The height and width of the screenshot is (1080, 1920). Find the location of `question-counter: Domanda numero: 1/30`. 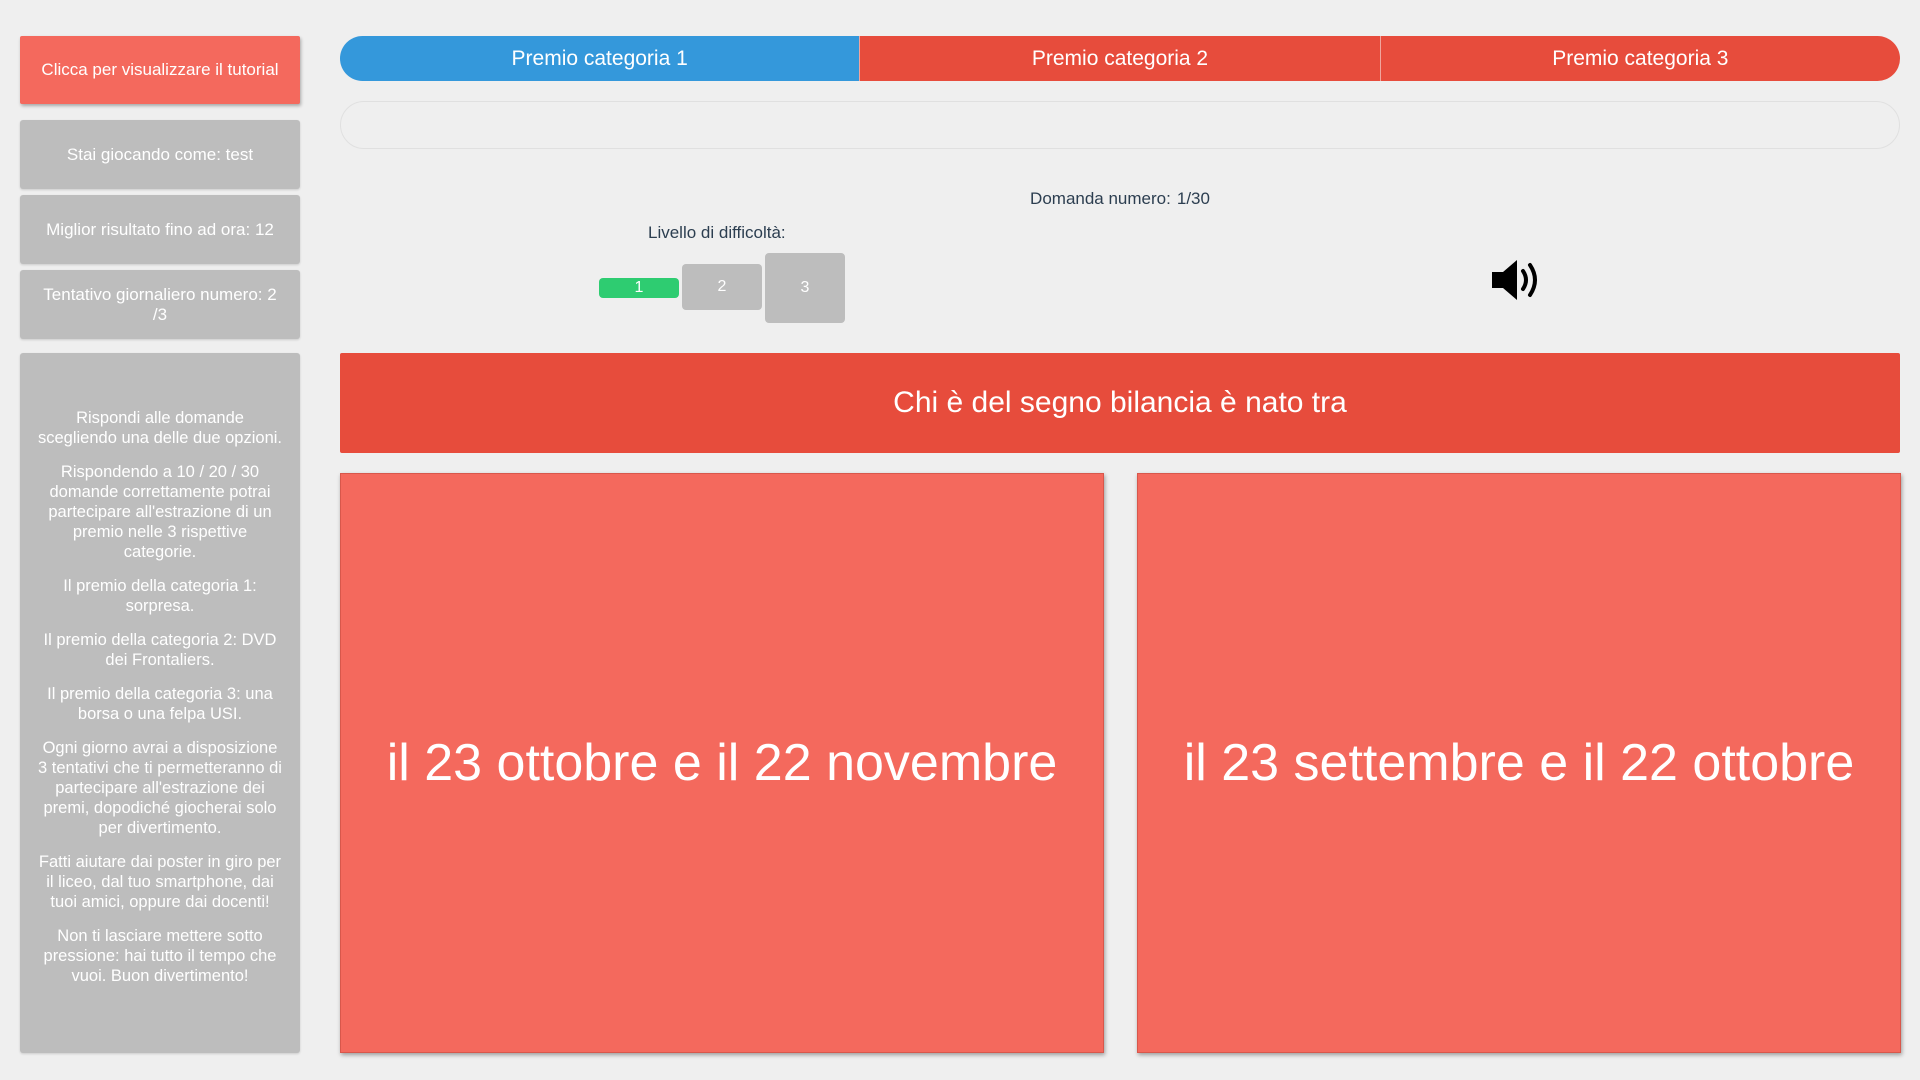

question-counter: Domanda numero: 1/30 is located at coordinates (960, 199).